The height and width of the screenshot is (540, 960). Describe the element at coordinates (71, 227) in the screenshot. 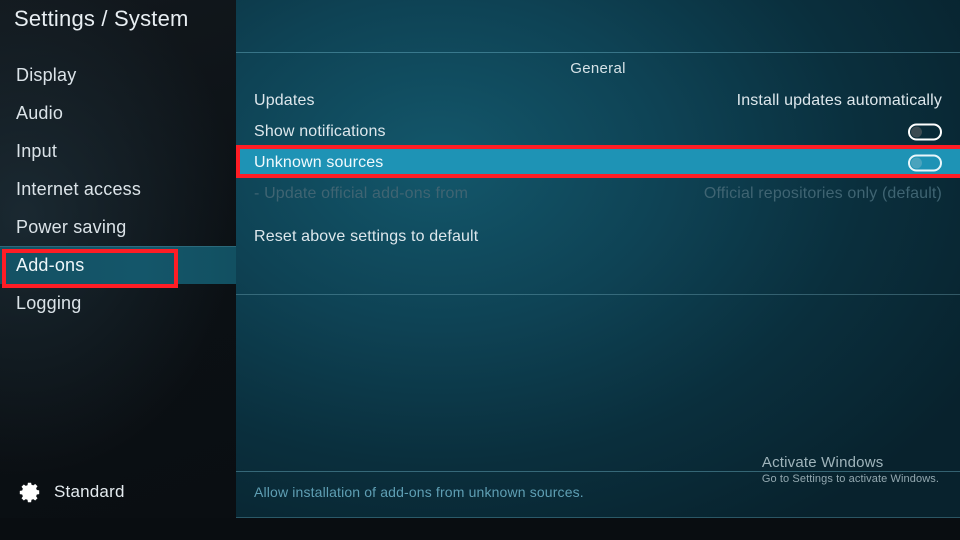

I see `sidebar-item-label: Power saving` at that location.